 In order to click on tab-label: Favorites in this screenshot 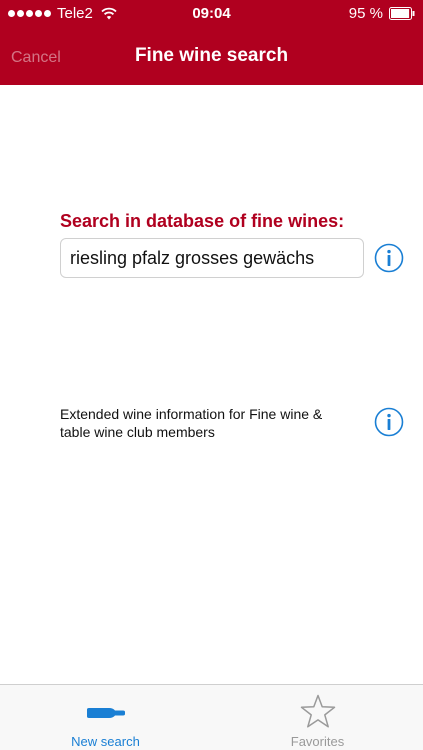, I will do `click(317, 741)`.